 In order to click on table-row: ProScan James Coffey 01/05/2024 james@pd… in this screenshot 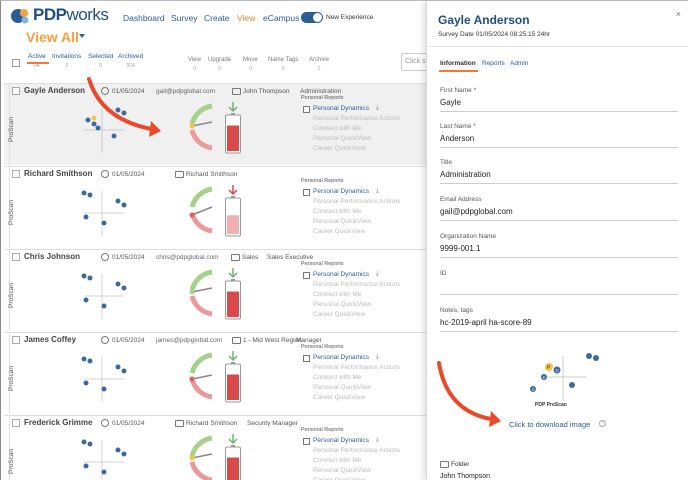, I will do `click(216, 373)`.